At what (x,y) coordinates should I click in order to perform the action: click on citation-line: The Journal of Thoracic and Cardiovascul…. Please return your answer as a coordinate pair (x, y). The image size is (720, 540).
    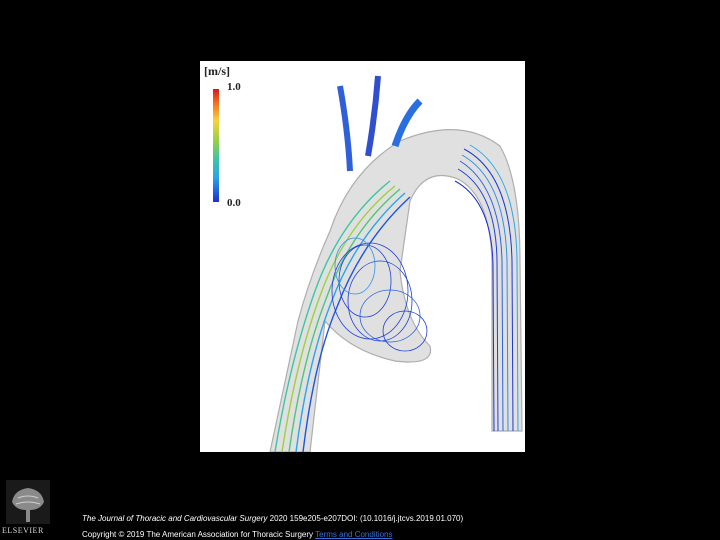
    Looking at the image, I should click on (272, 518).